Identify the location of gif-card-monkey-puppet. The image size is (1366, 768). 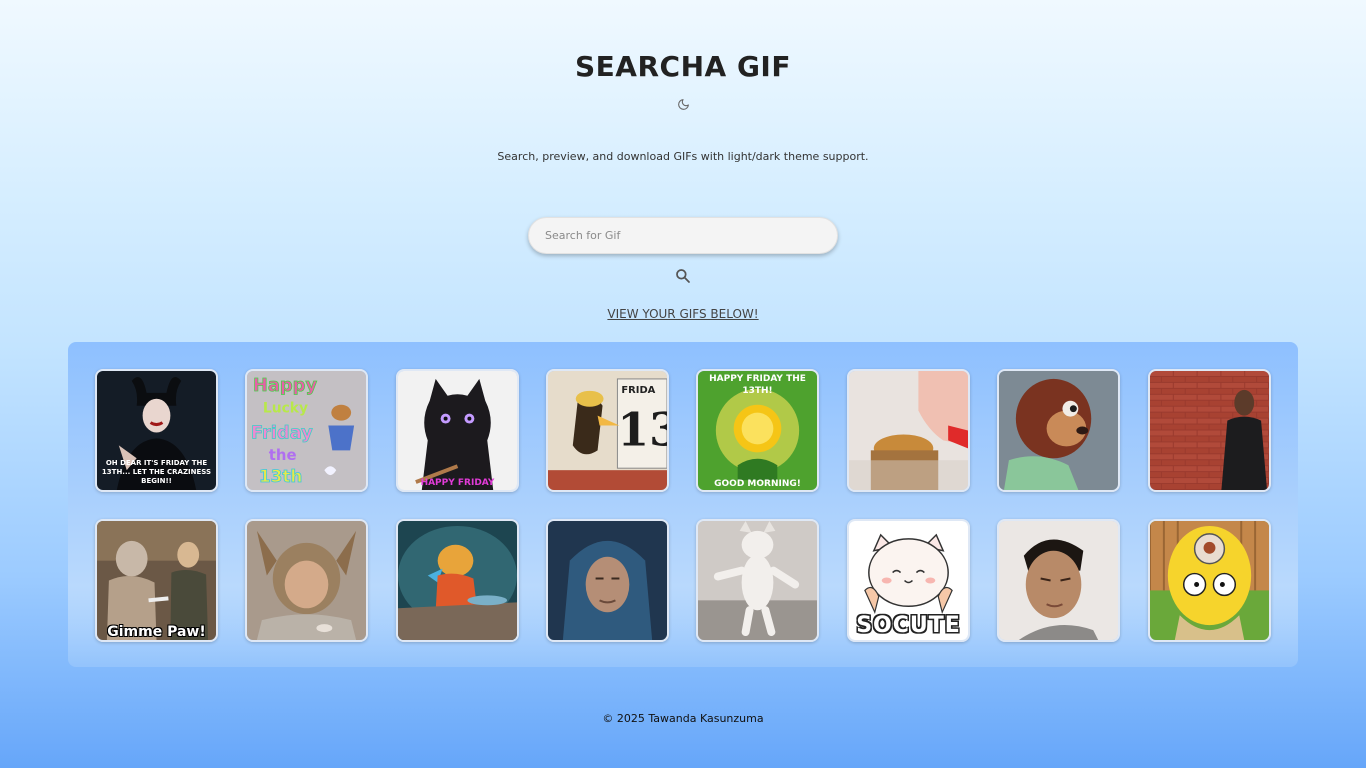
(1058, 430).